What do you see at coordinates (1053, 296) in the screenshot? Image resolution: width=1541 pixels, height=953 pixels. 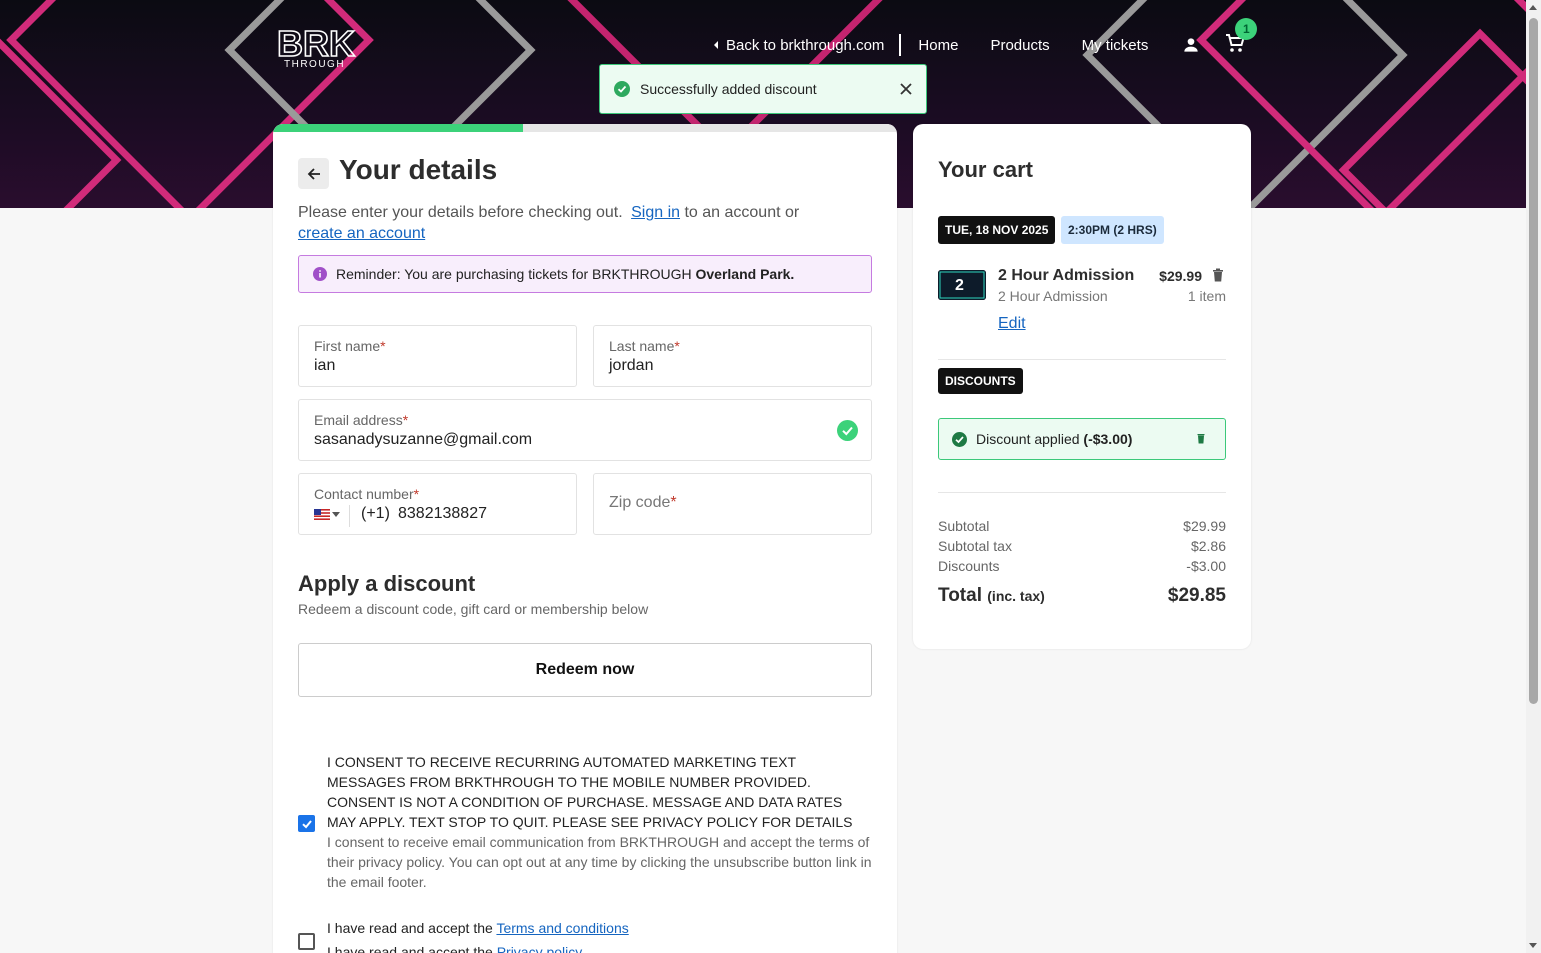 I see `item-subtitle: 2 Hour Admission` at bounding box center [1053, 296].